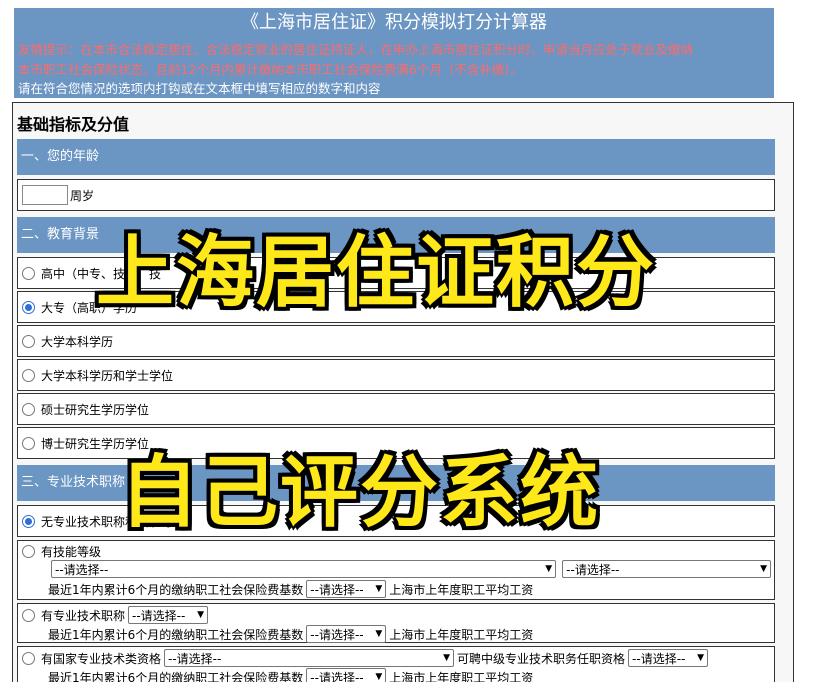  I want to click on education-option-1: 大专（高职）学历, so click(396, 307).